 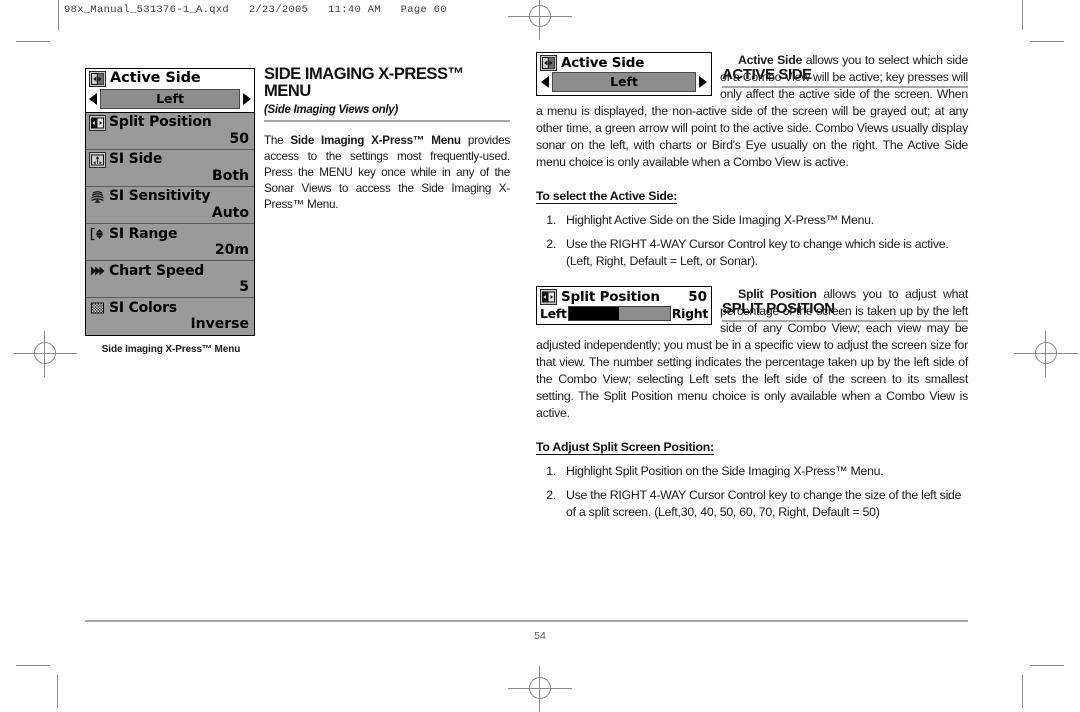 What do you see at coordinates (610, 297) in the screenshot?
I see `split-position-widget-title: Split Position` at bounding box center [610, 297].